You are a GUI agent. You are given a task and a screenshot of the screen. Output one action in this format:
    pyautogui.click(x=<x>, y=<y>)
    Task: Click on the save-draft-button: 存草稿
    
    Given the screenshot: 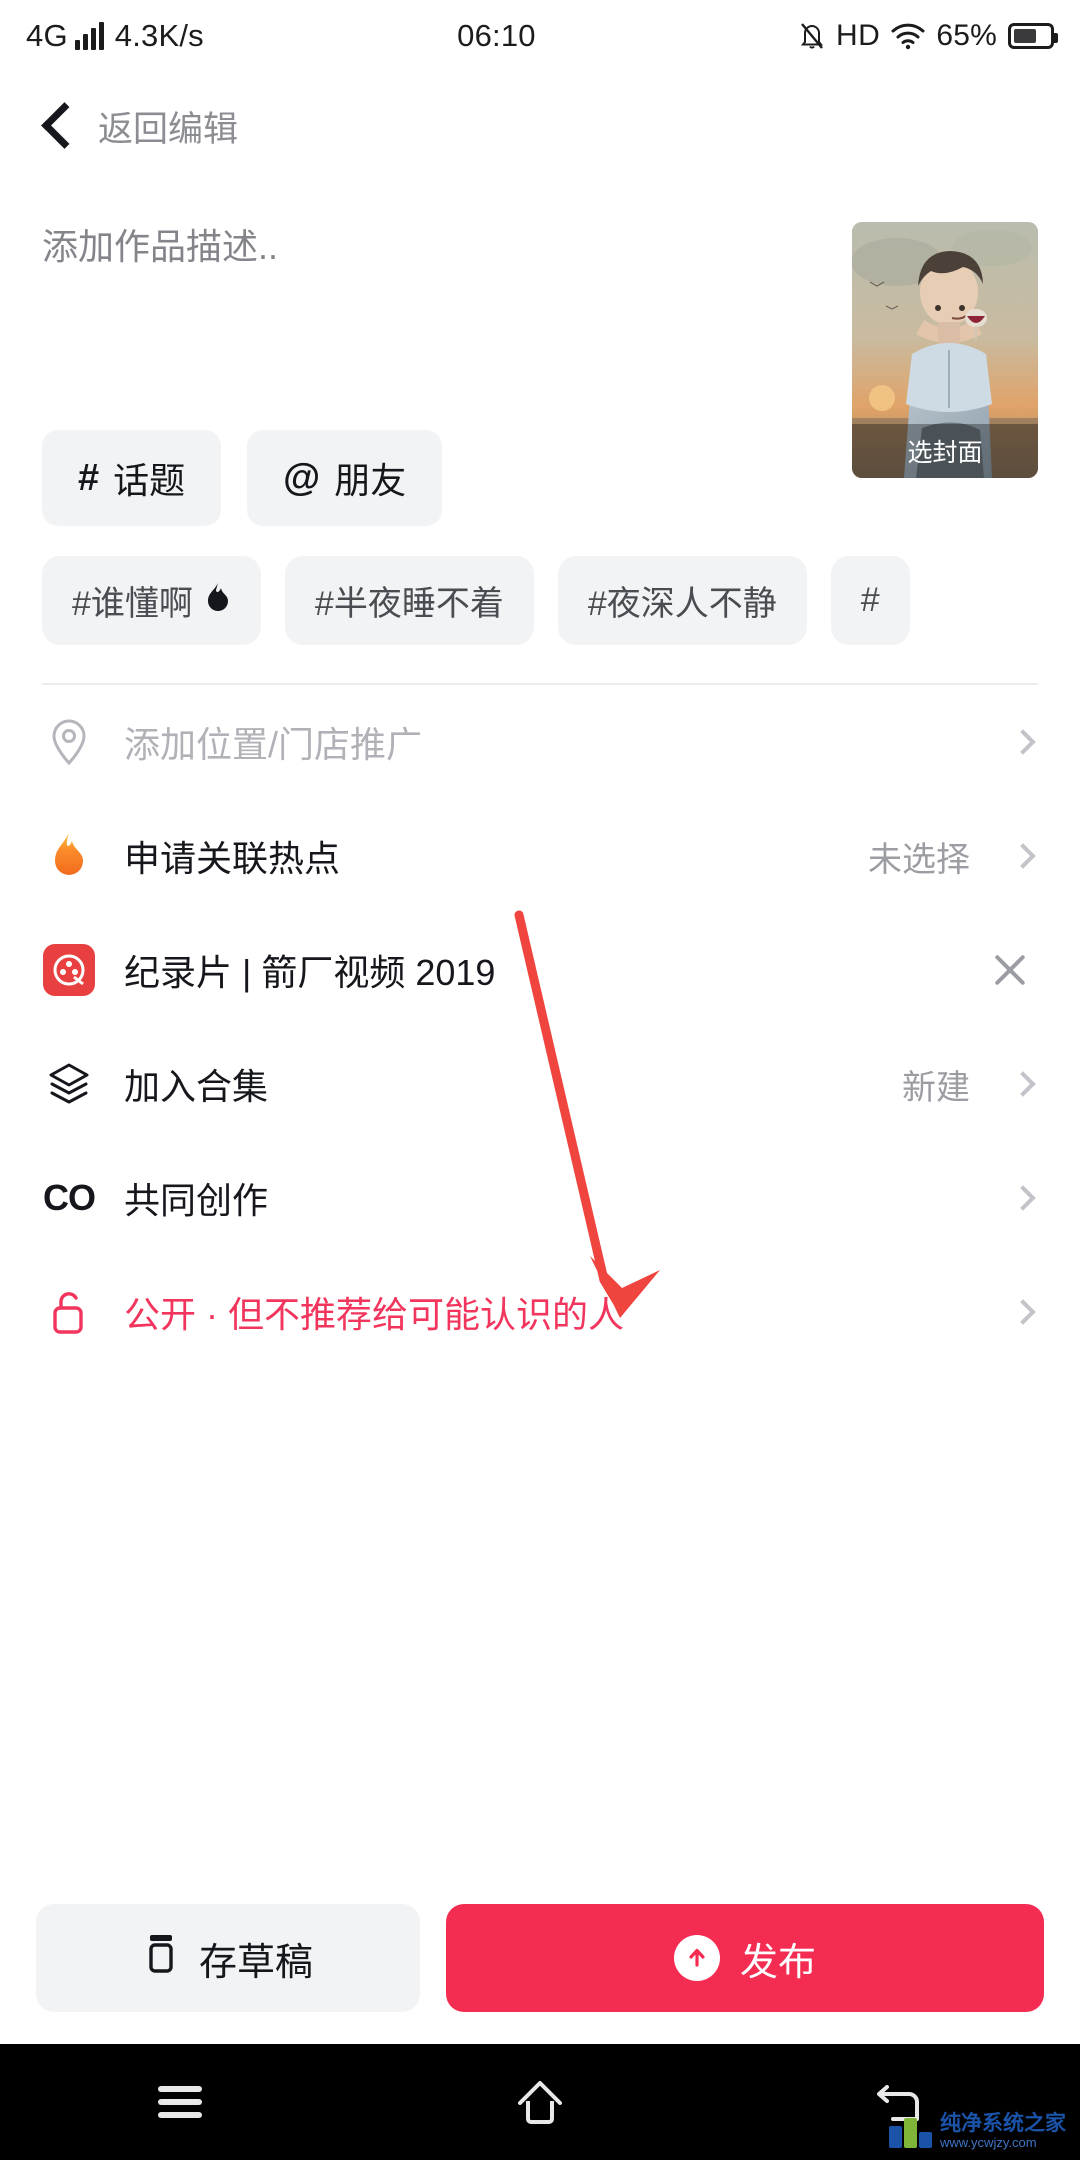 What is the action you would take?
    pyautogui.click(x=228, y=1958)
    